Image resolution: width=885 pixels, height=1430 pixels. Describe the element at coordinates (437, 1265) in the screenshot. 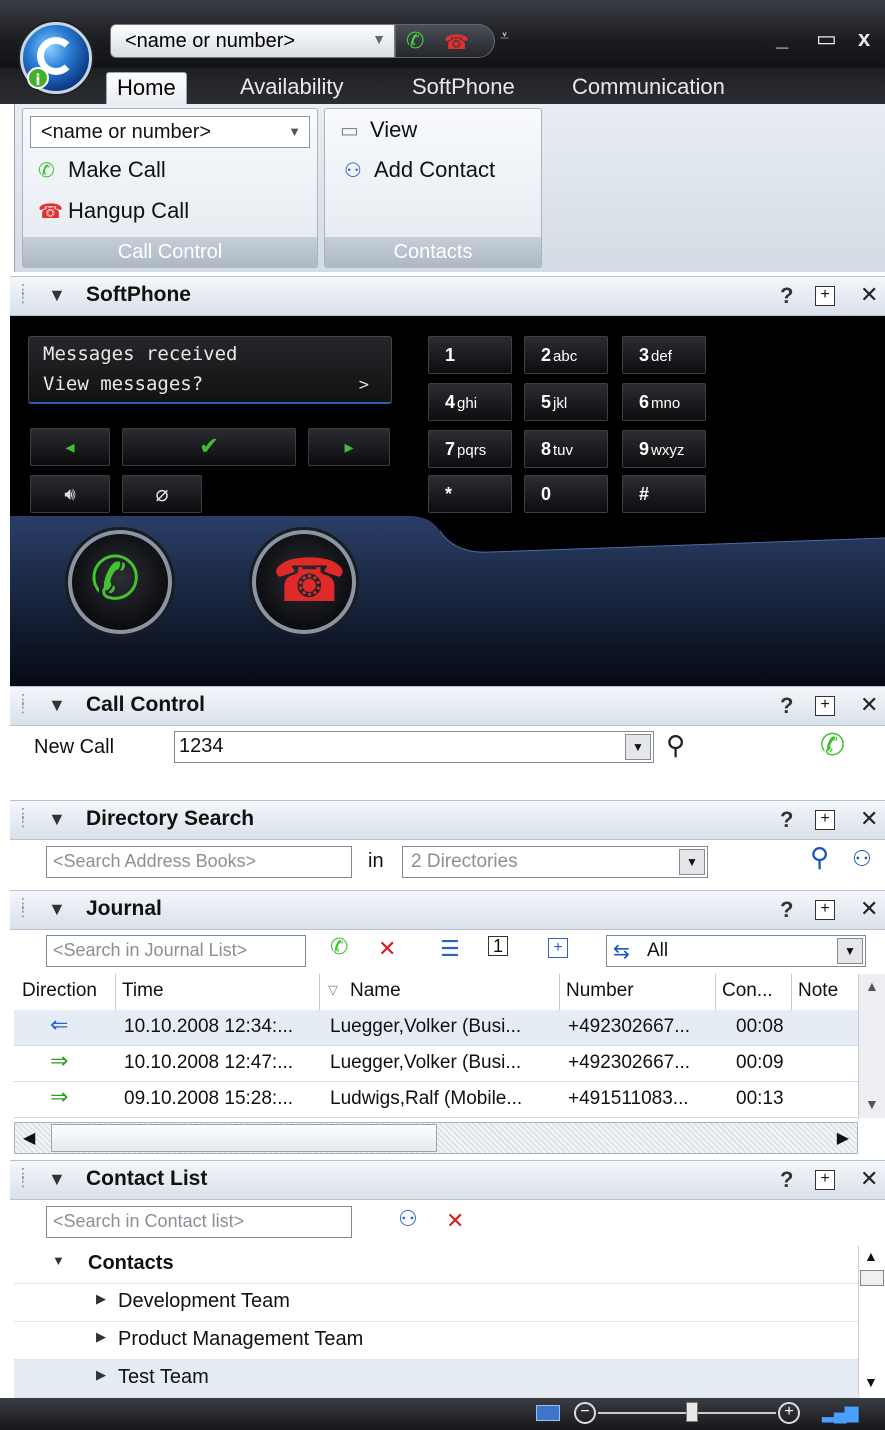

I see `tree-root-contacts: ▼ Contacts` at that location.